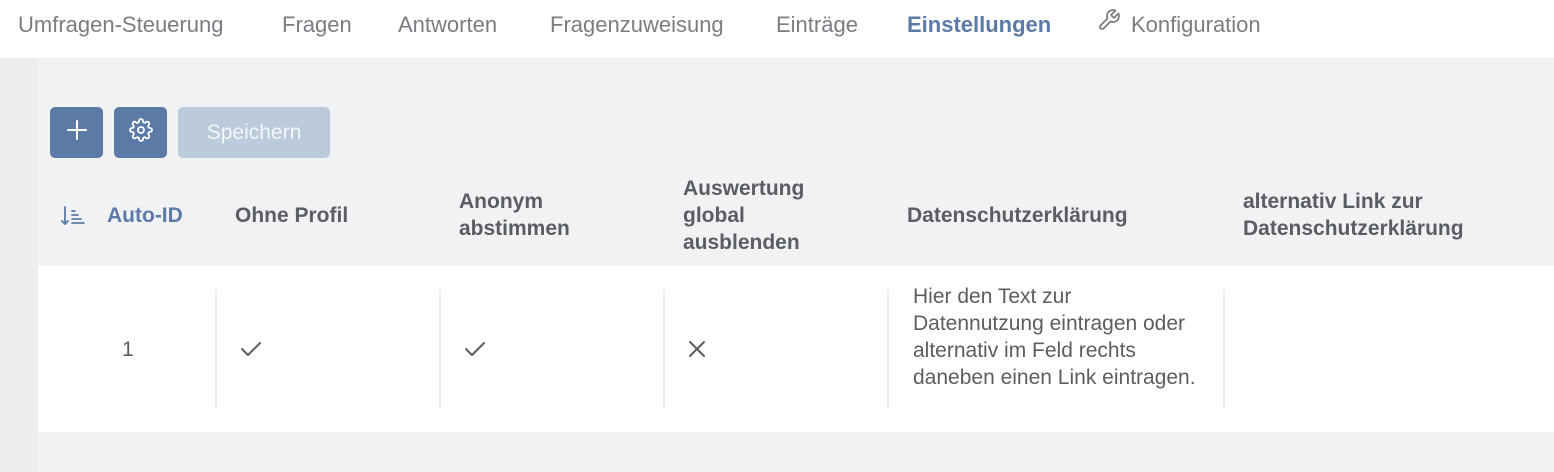 The width and height of the screenshot is (1554, 472). I want to click on tab-konfiguration-label: Konfiguration, so click(1196, 24).